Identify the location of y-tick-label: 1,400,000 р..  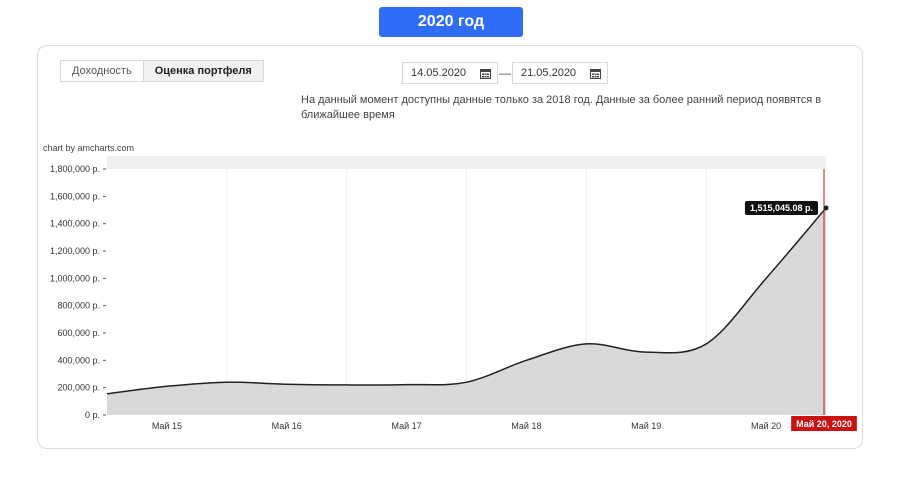
(75, 224).